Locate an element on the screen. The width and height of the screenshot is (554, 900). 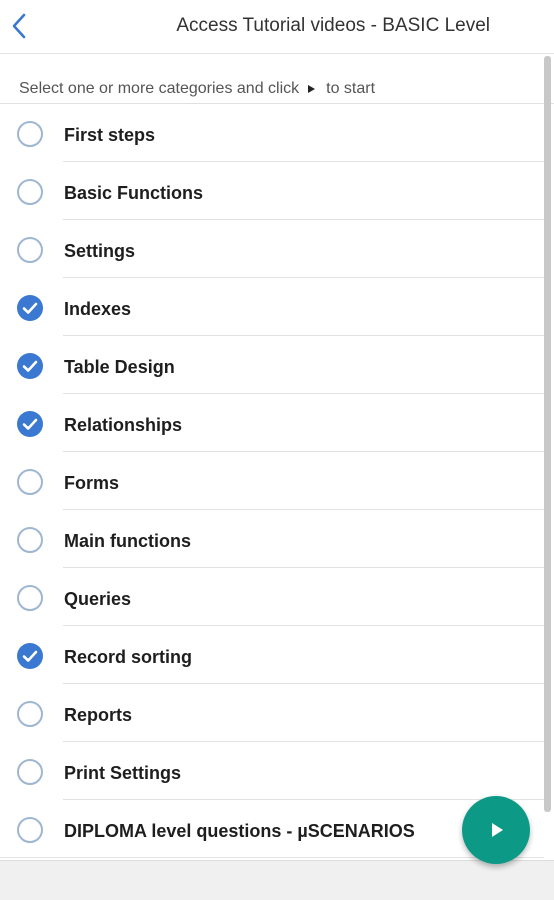
category-item: Record sorting is located at coordinates (272, 655).